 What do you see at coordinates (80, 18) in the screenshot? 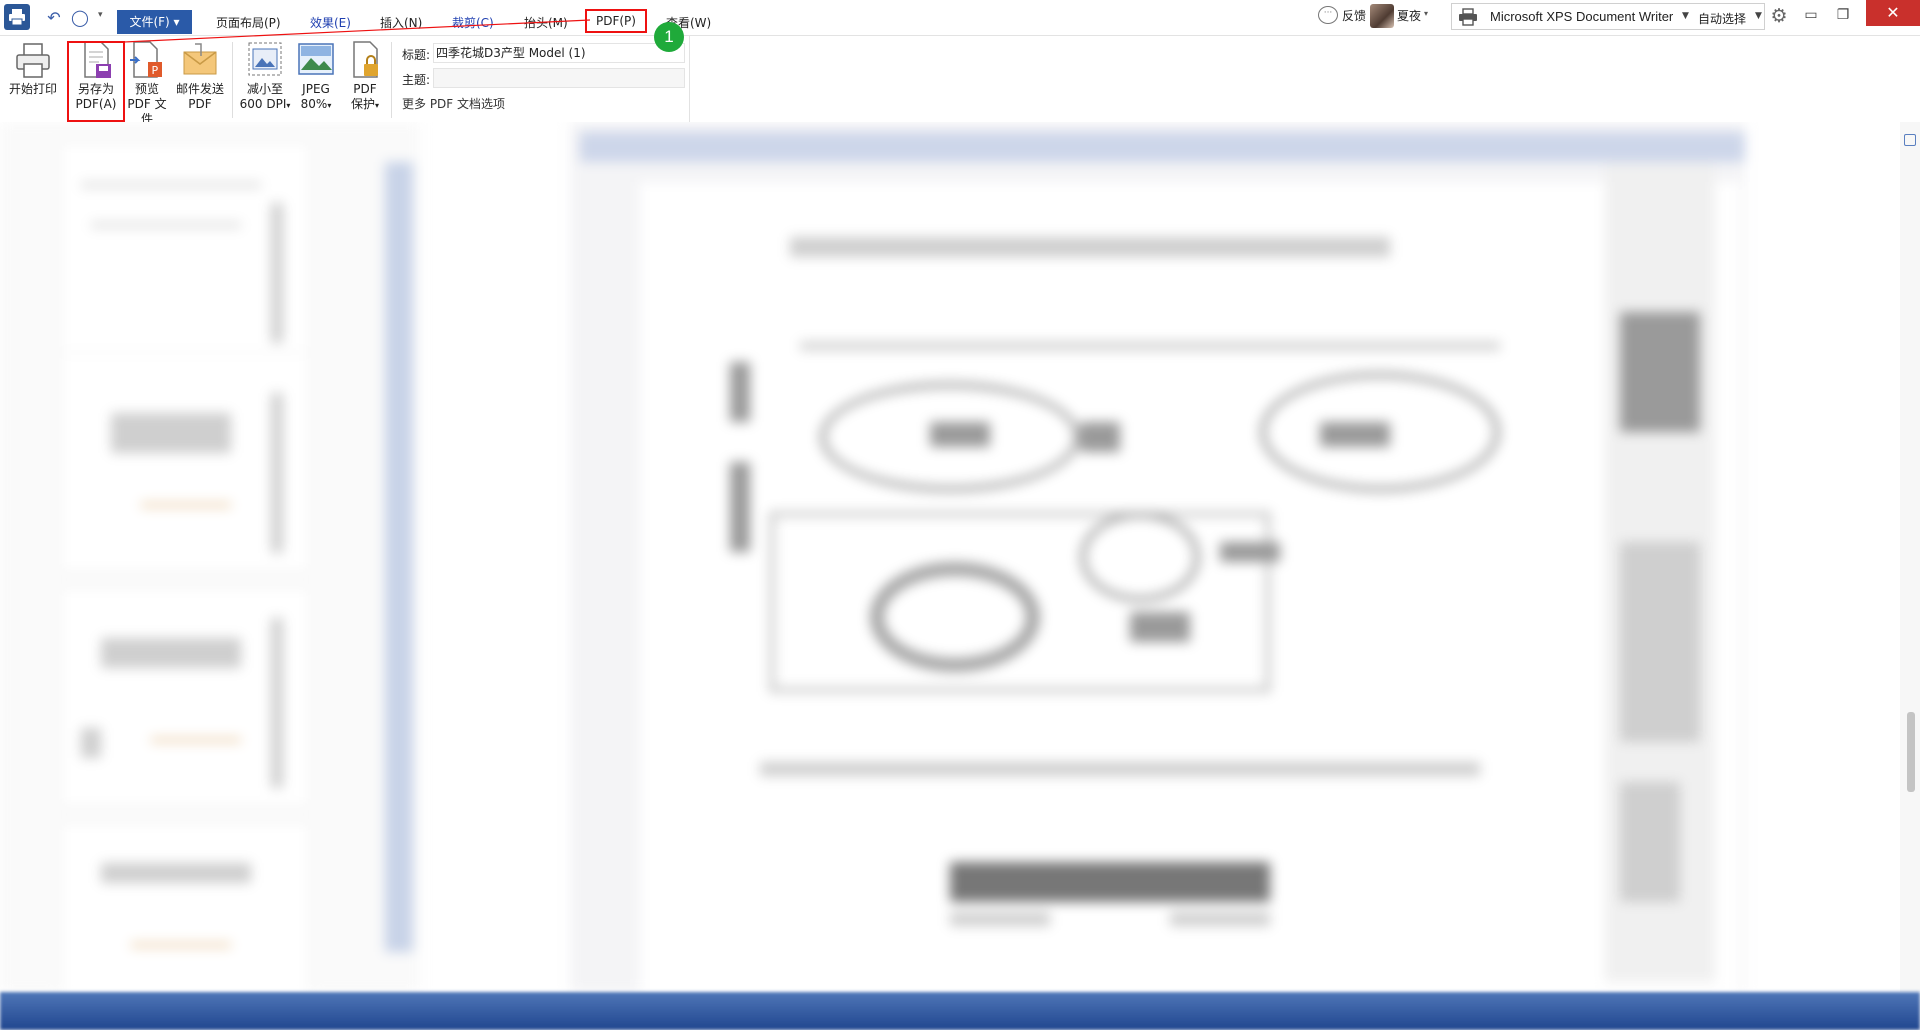
I see `zoom-icon: ◯` at bounding box center [80, 18].